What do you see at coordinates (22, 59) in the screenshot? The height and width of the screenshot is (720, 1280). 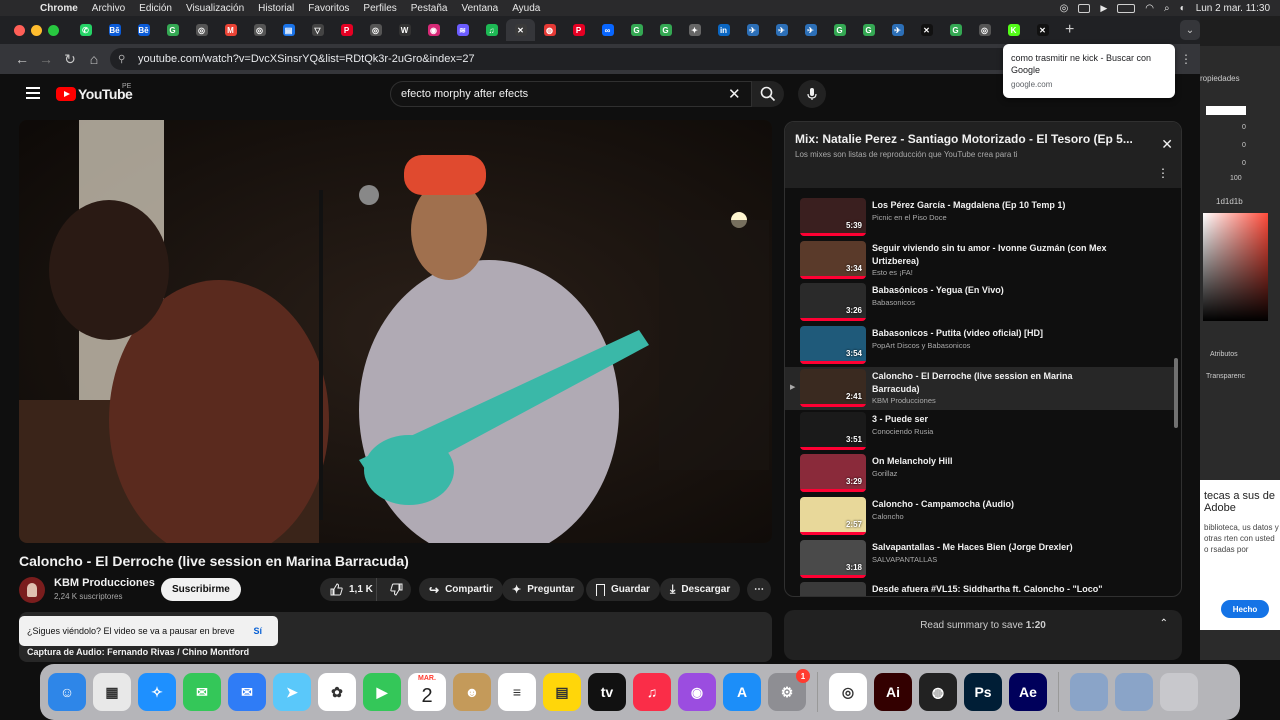 I see `back-arrow-icon: ←` at bounding box center [22, 59].